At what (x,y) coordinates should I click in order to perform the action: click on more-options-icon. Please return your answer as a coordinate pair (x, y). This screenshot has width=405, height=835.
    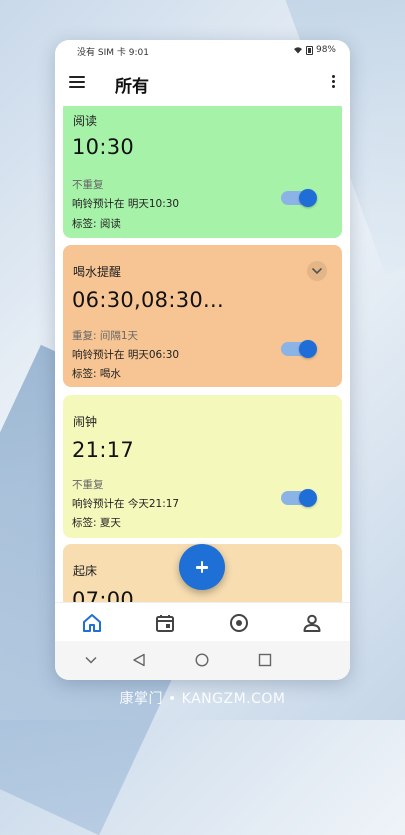
    Looking at the image, I should click on (334, 82).